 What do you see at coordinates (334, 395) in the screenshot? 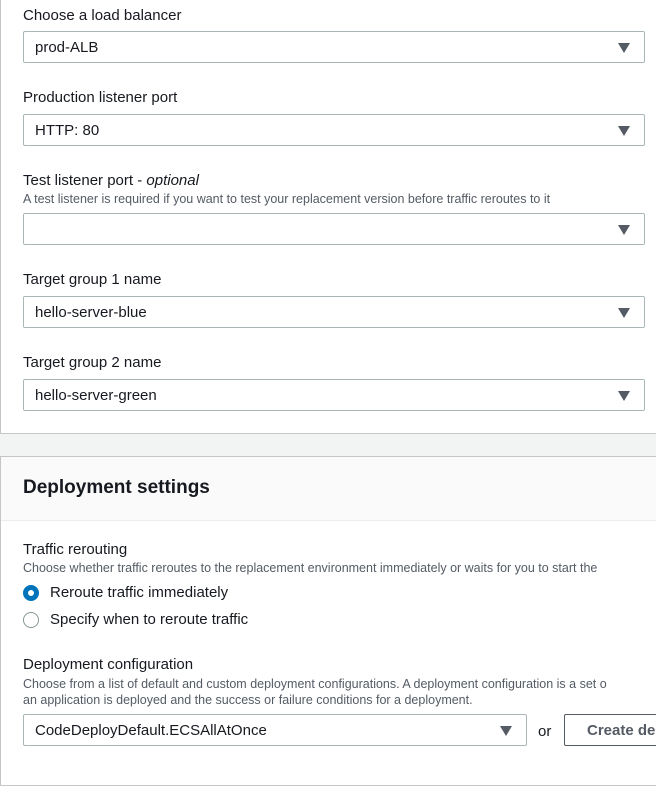
I see `target-group-2-select: hello-server-green` at bounding box center [334, 395].